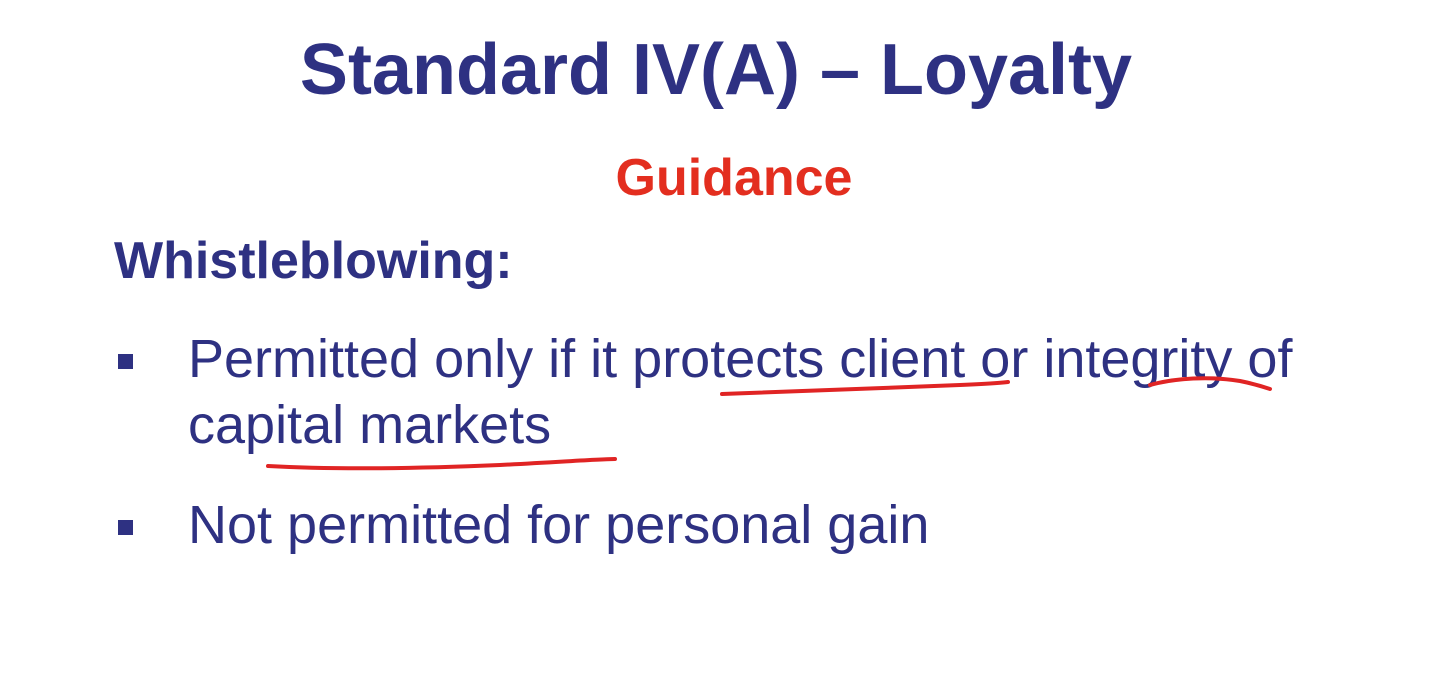  Describe the element at coordinates (441, 464) in the screenshot. I see `underline-capital-markets` at that location.